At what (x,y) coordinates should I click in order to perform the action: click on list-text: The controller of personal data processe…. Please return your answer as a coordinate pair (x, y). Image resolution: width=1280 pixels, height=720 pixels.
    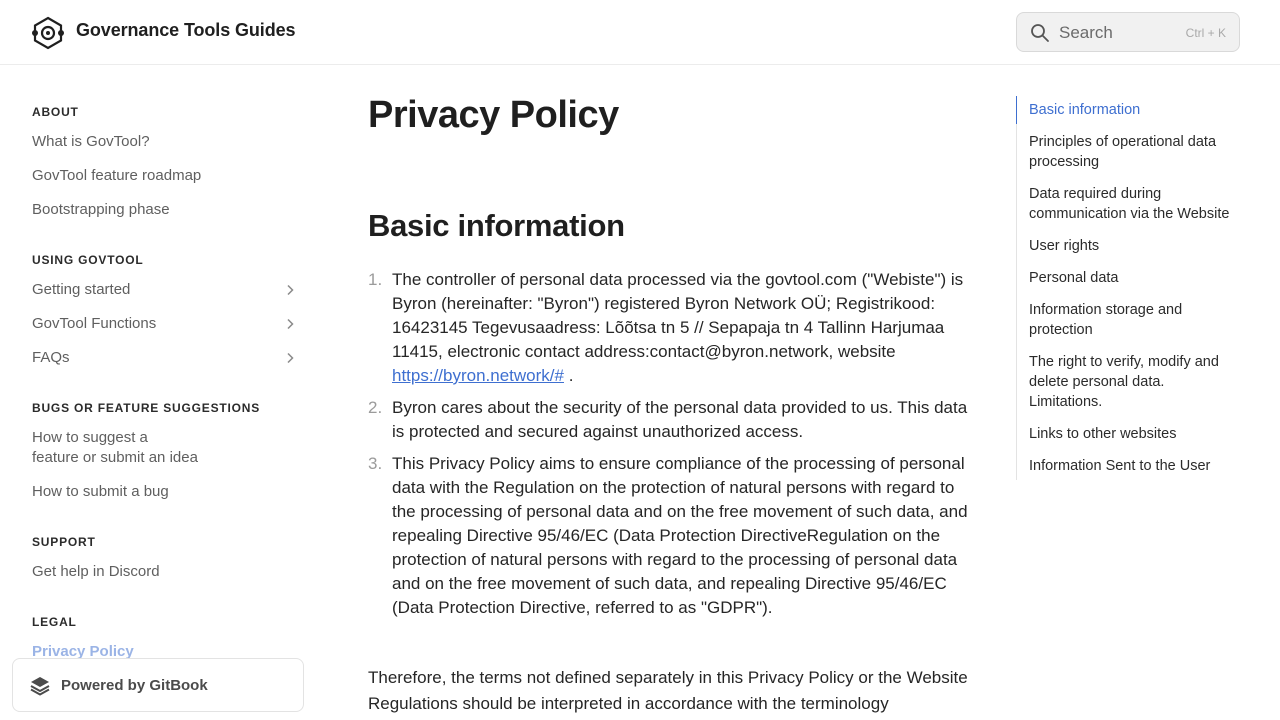
    Looking at the image, I should click on (678, 315).